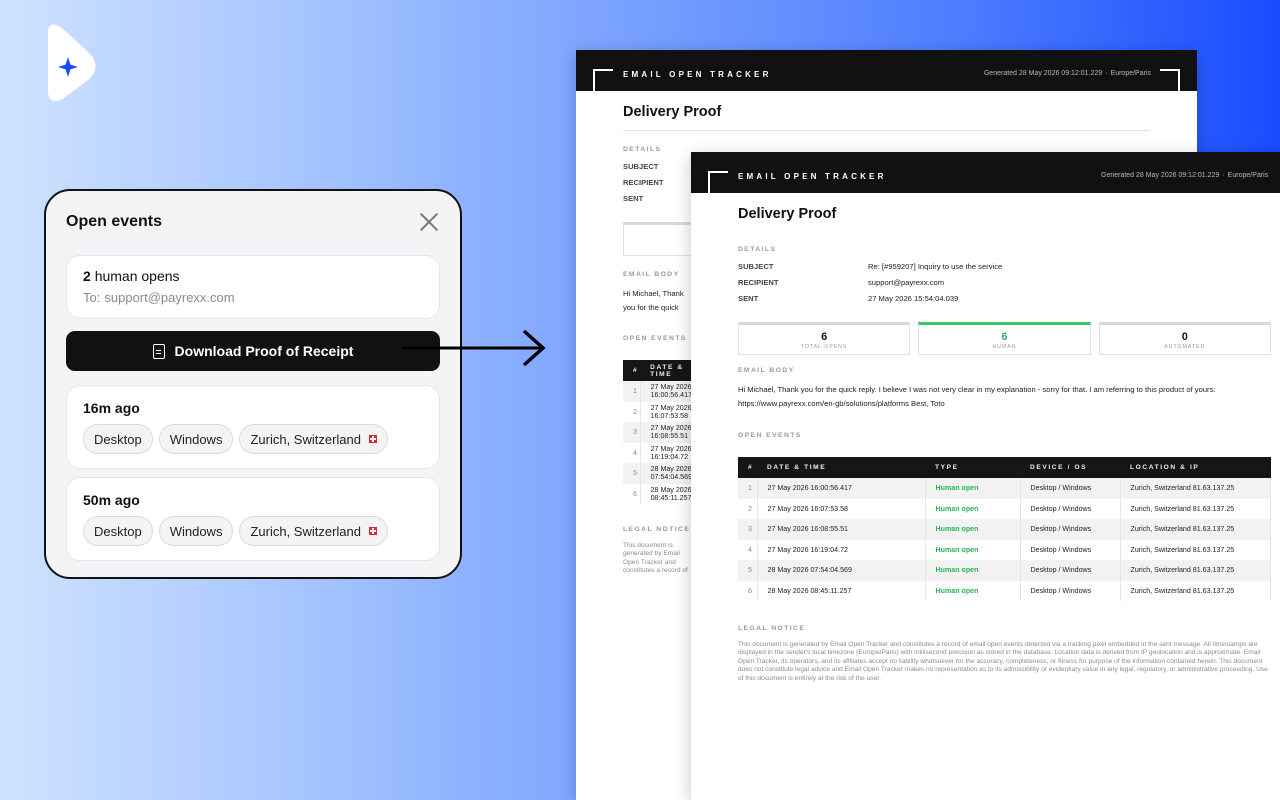  I want to click on close-icon, so click(429, 222).